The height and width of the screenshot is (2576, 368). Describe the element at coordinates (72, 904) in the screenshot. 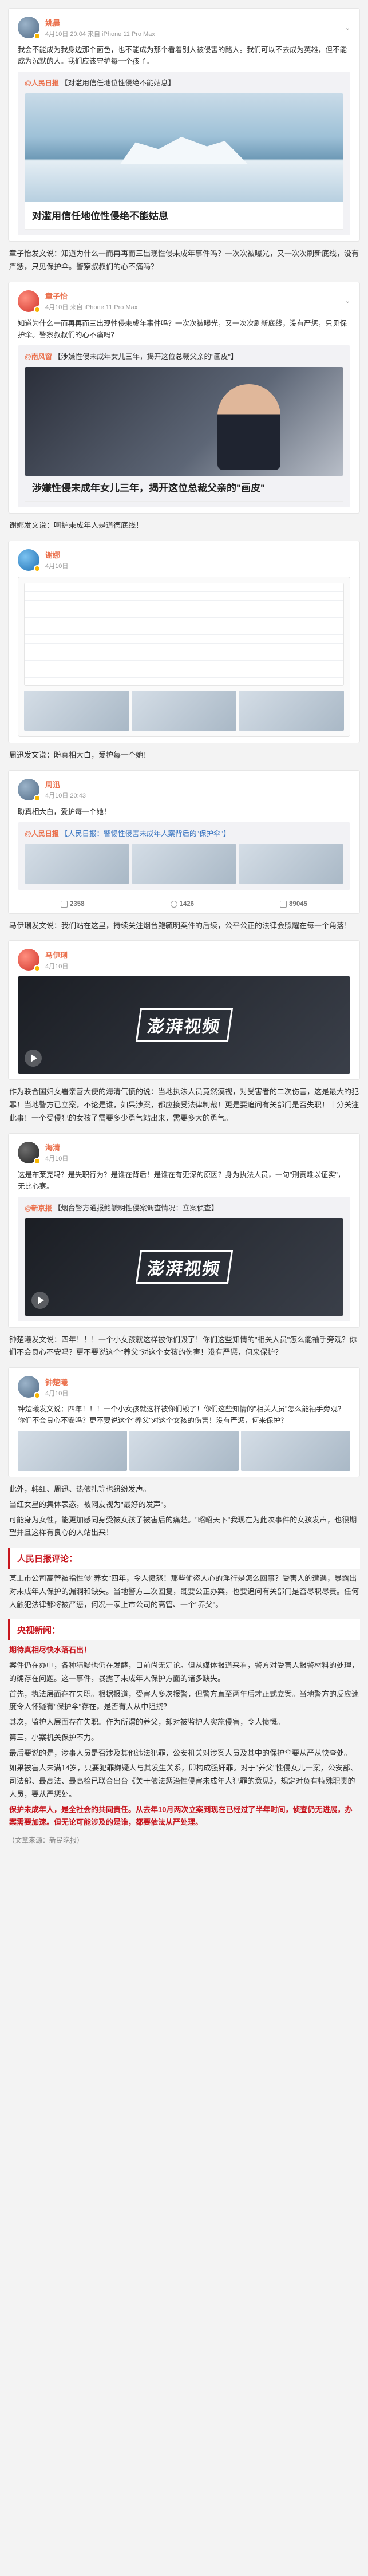

I see `repost-button: 2358` at that location.